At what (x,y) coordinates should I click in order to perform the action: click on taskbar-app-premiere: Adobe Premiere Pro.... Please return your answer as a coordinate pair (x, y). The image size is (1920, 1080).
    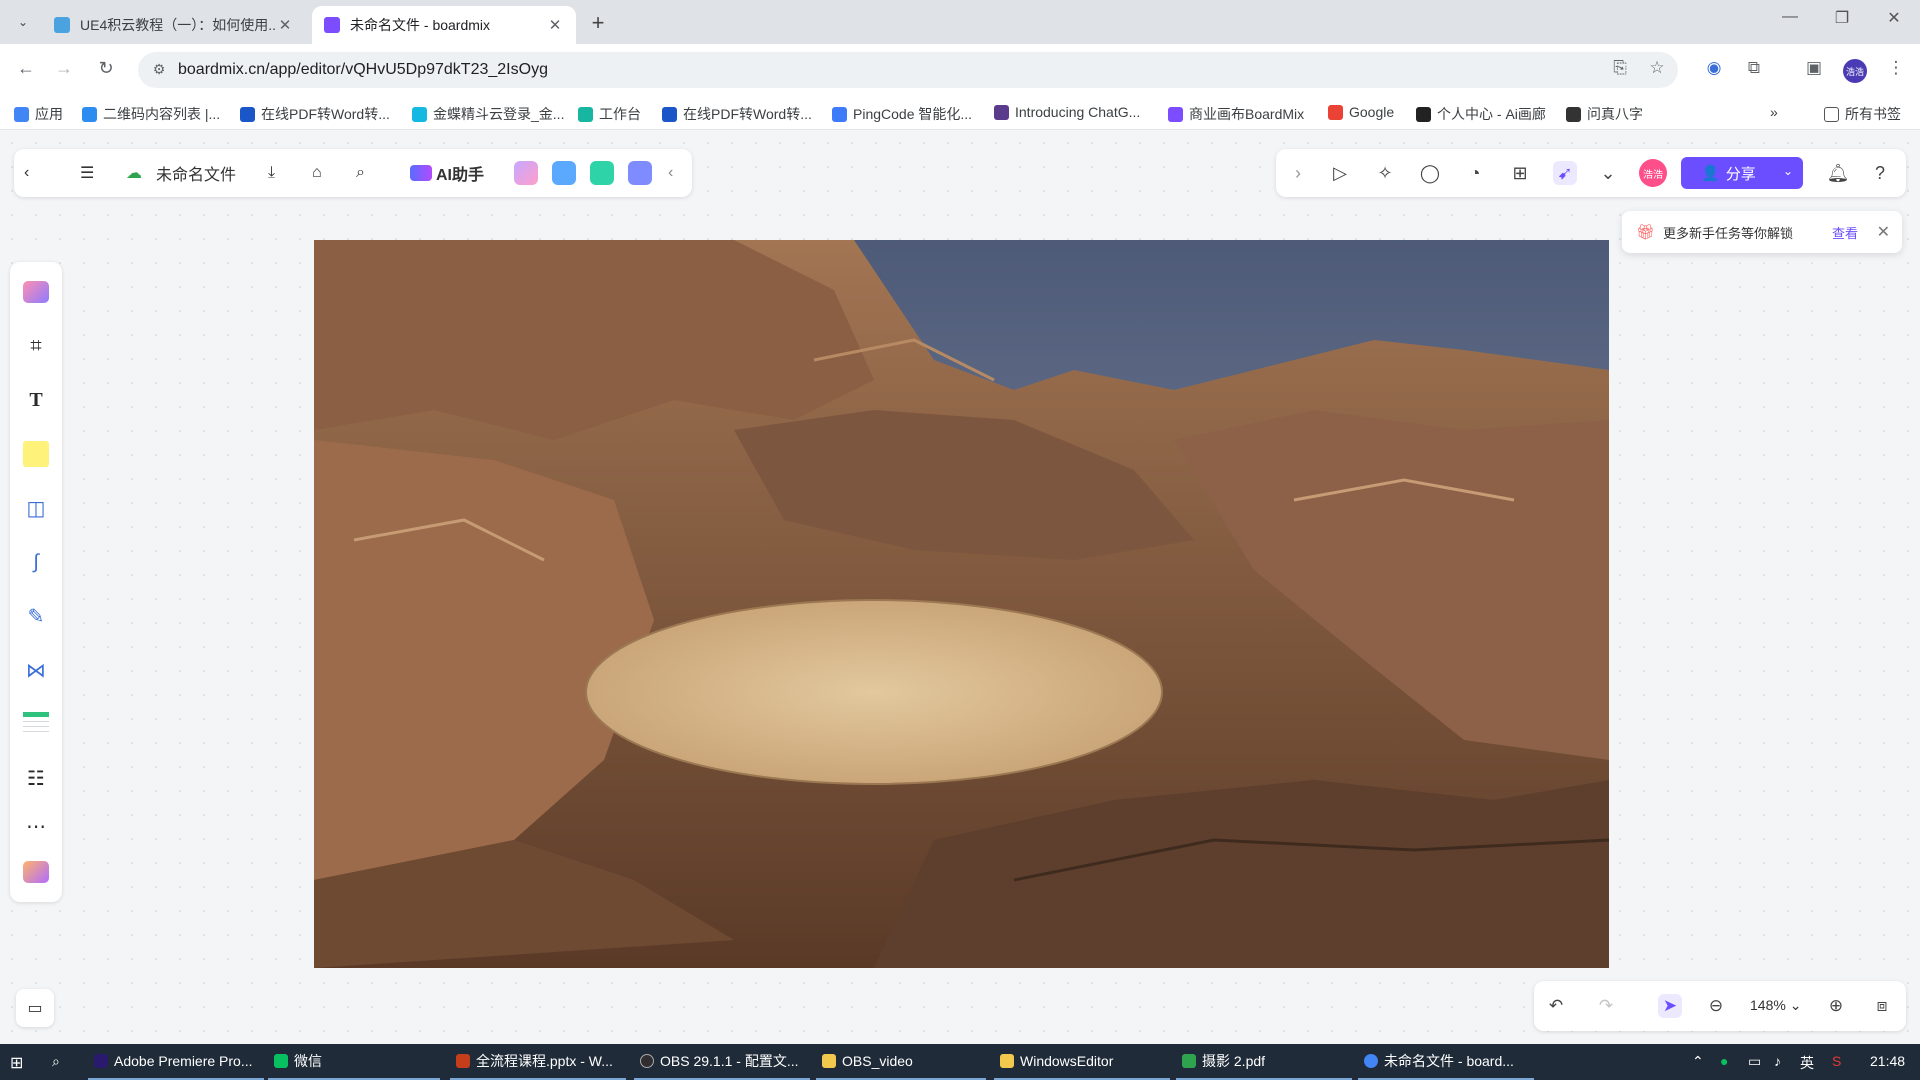
    Looking at the image, I should click on (176, 1062).